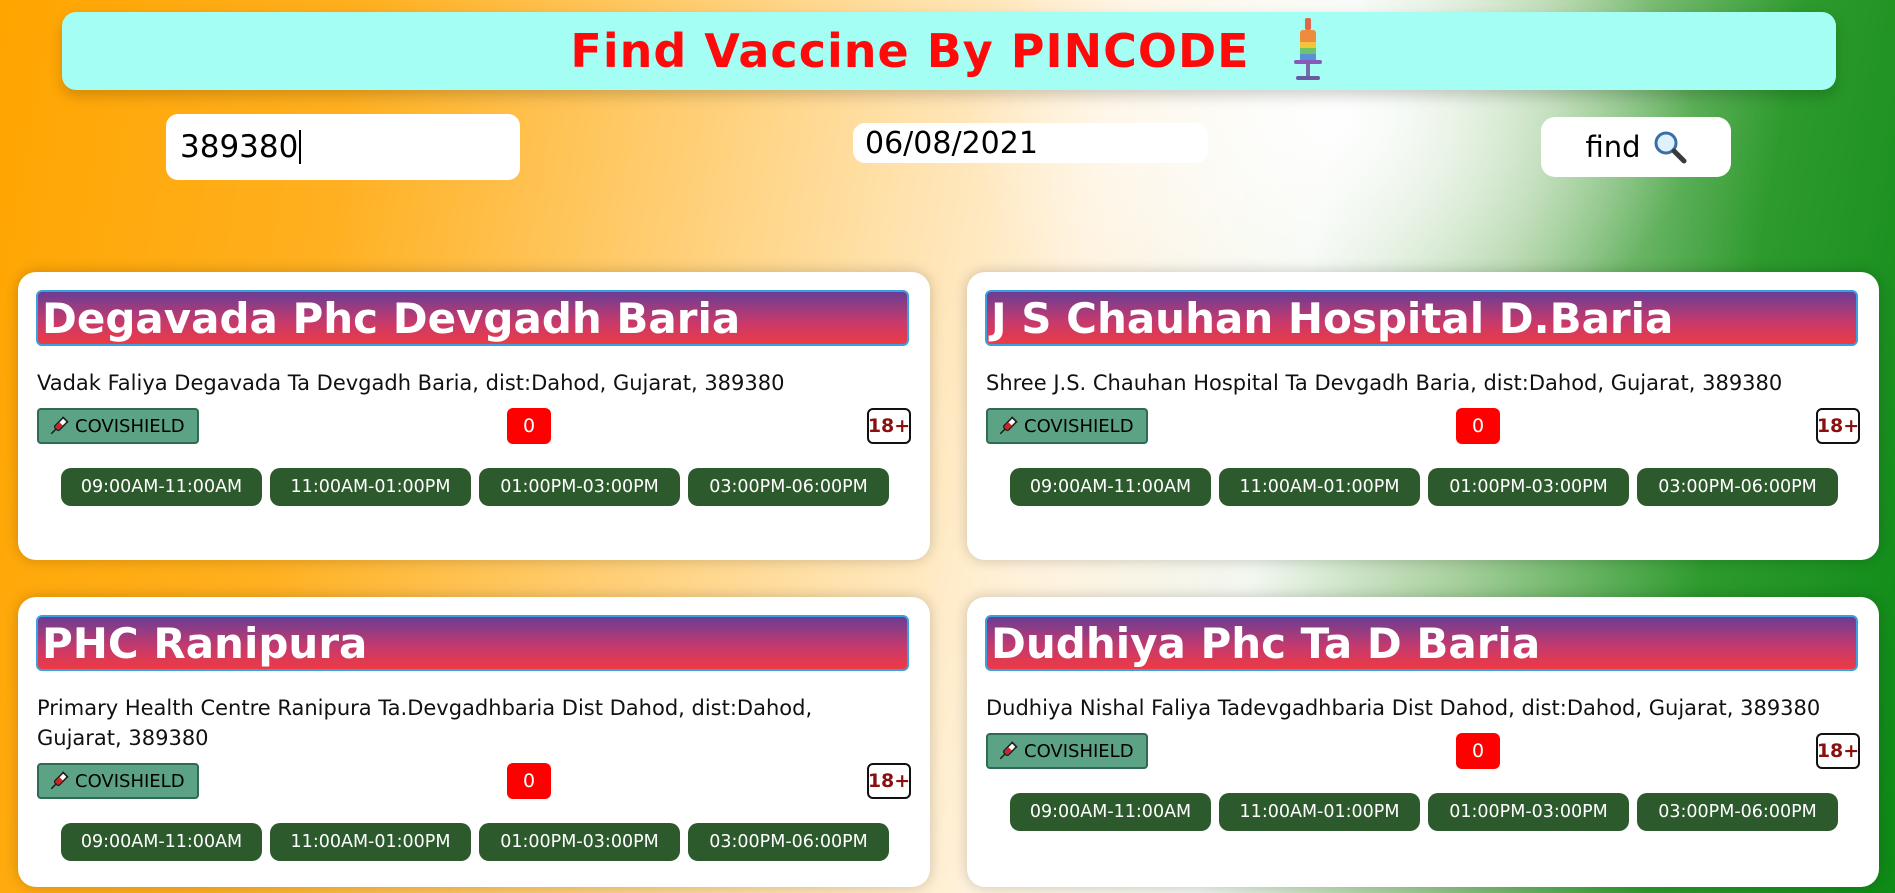 The height and width of the screenshot is (893, 1895). What do you see at coordinates (910, 51) in the screenshot?
I see `page-title: Find Vaccine By PINCODE` at bounding box center [910, 51].